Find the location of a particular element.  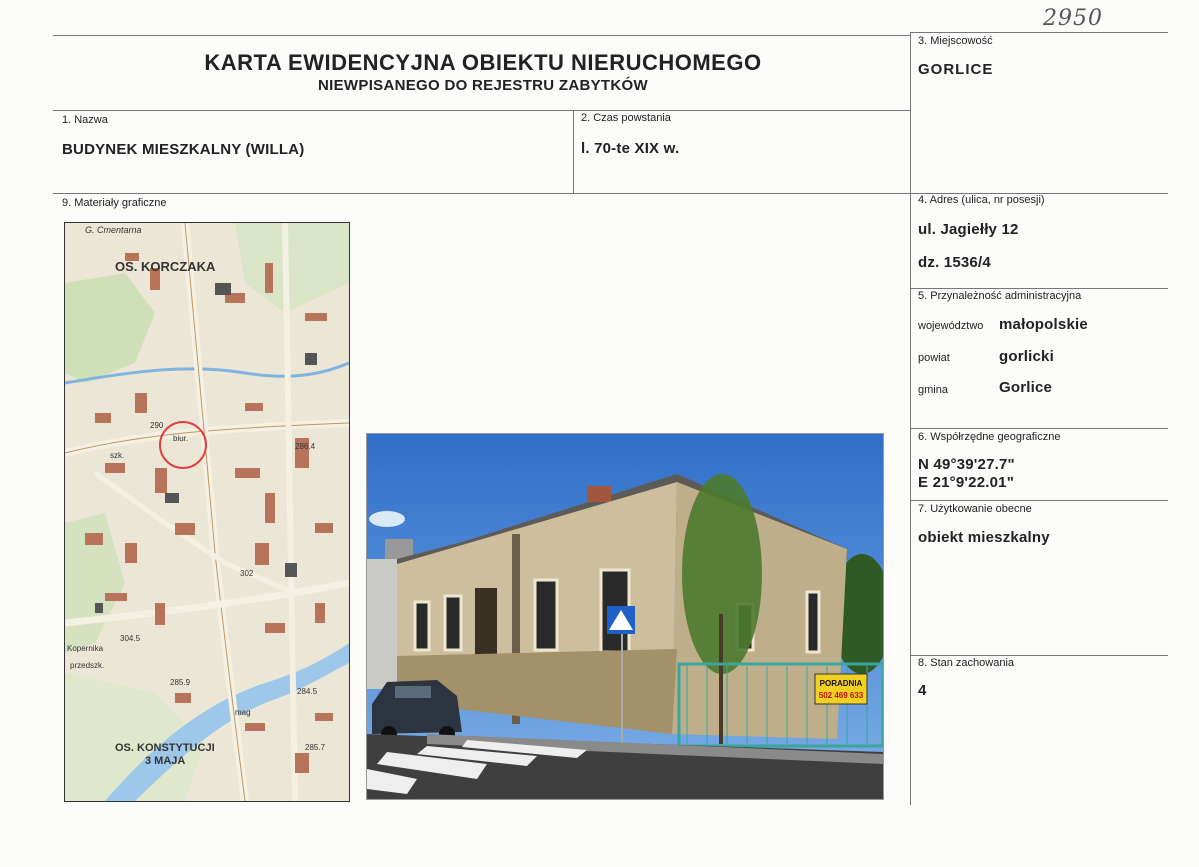

period-value: l. 70-te XIX w. is located at coordinates (630, 148).